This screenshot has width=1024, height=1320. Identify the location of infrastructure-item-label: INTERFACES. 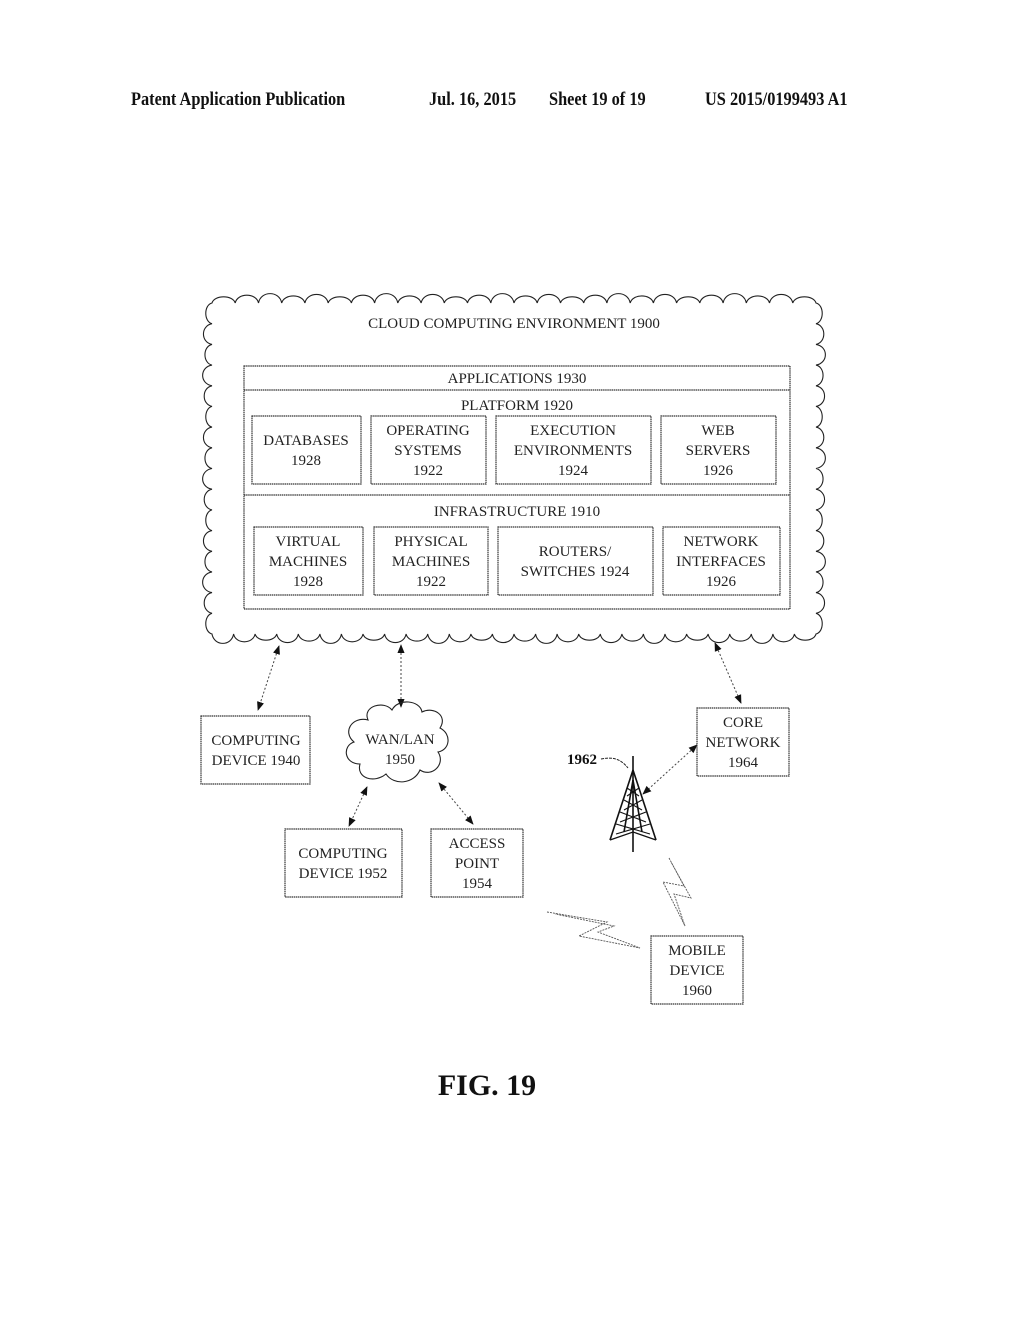
(721, 562).